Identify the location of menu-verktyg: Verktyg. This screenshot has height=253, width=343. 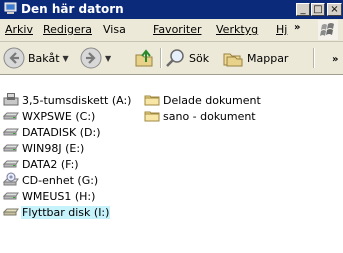
(237, 29).